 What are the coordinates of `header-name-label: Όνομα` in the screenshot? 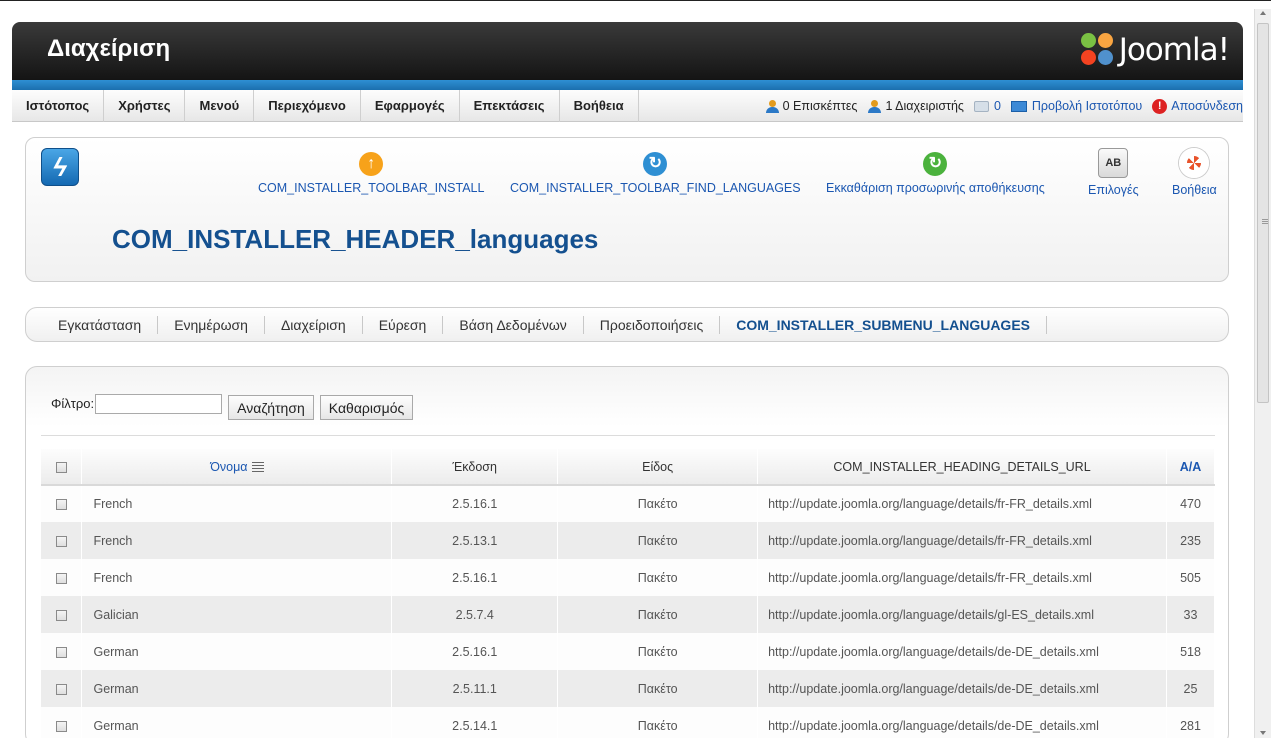 It's located at (229, 466).